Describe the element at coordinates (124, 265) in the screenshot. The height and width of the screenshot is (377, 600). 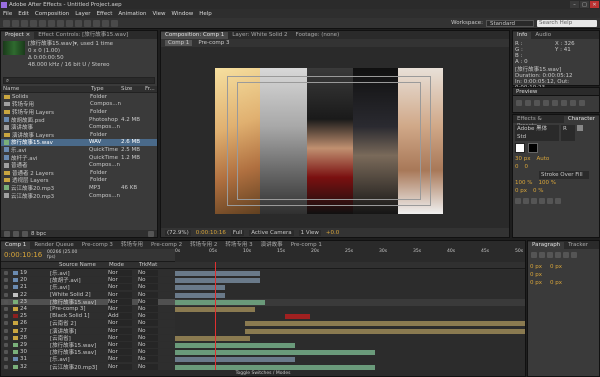
I see `col-mode: Mode` at that location.